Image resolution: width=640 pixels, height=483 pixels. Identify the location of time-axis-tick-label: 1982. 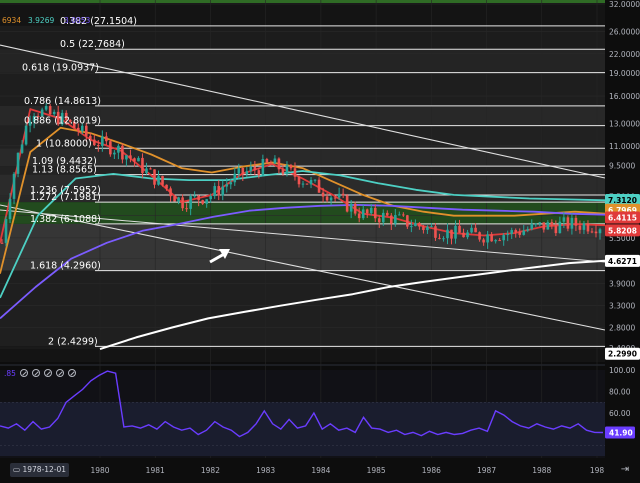
(210, 470).